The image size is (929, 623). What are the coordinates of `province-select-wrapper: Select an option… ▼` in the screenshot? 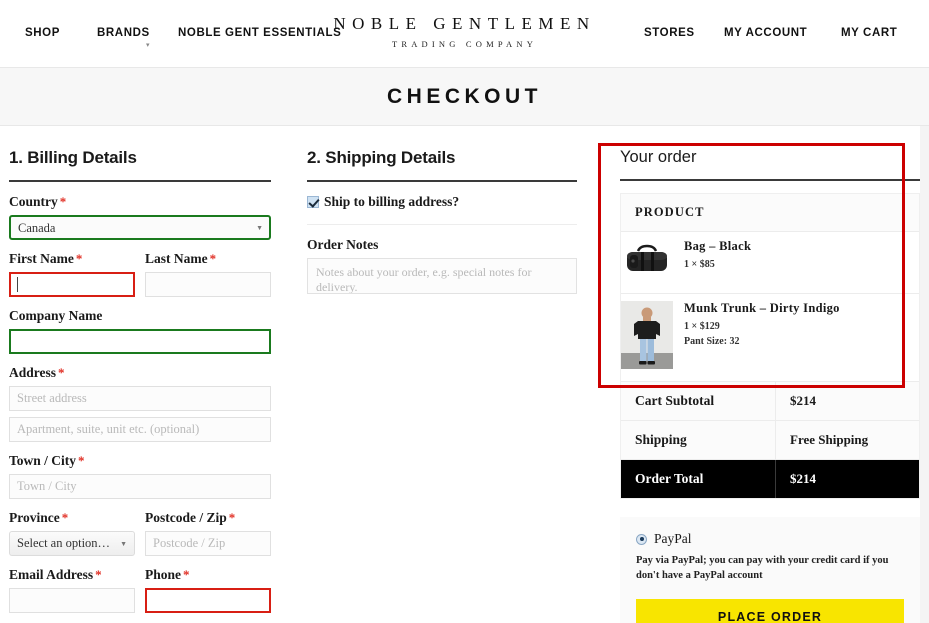 It's located at (72, 543).